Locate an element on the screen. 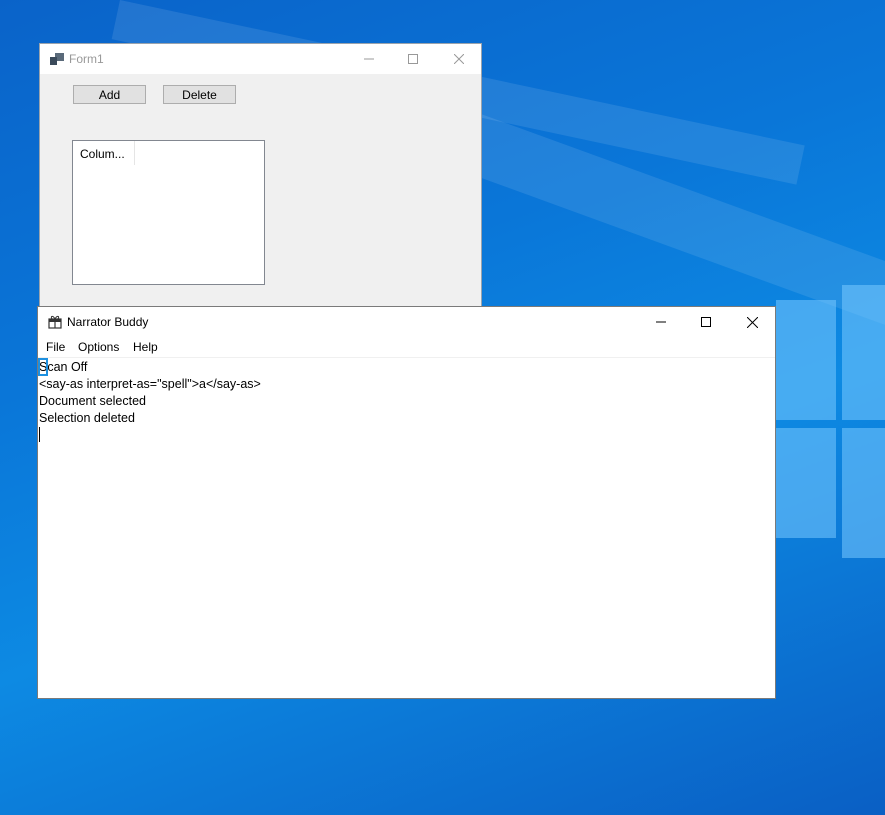  menu-bar: File Options Help is located at coordinates (406, 347).